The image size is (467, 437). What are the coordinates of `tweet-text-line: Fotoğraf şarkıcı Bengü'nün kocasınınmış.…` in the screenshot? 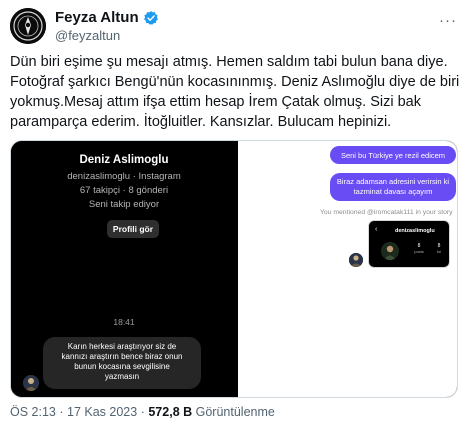 It's located at (235, 82).